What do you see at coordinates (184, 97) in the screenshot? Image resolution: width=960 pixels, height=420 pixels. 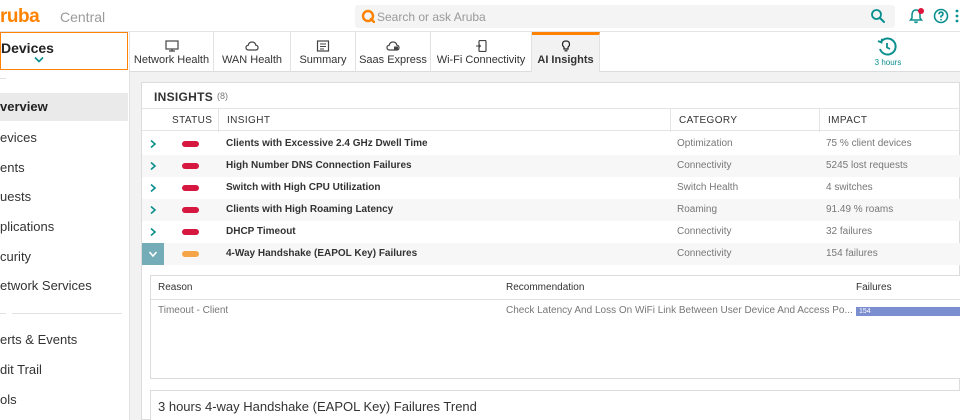 I see `panel-title: INSIGHTS` at bounding box center [184, 97].